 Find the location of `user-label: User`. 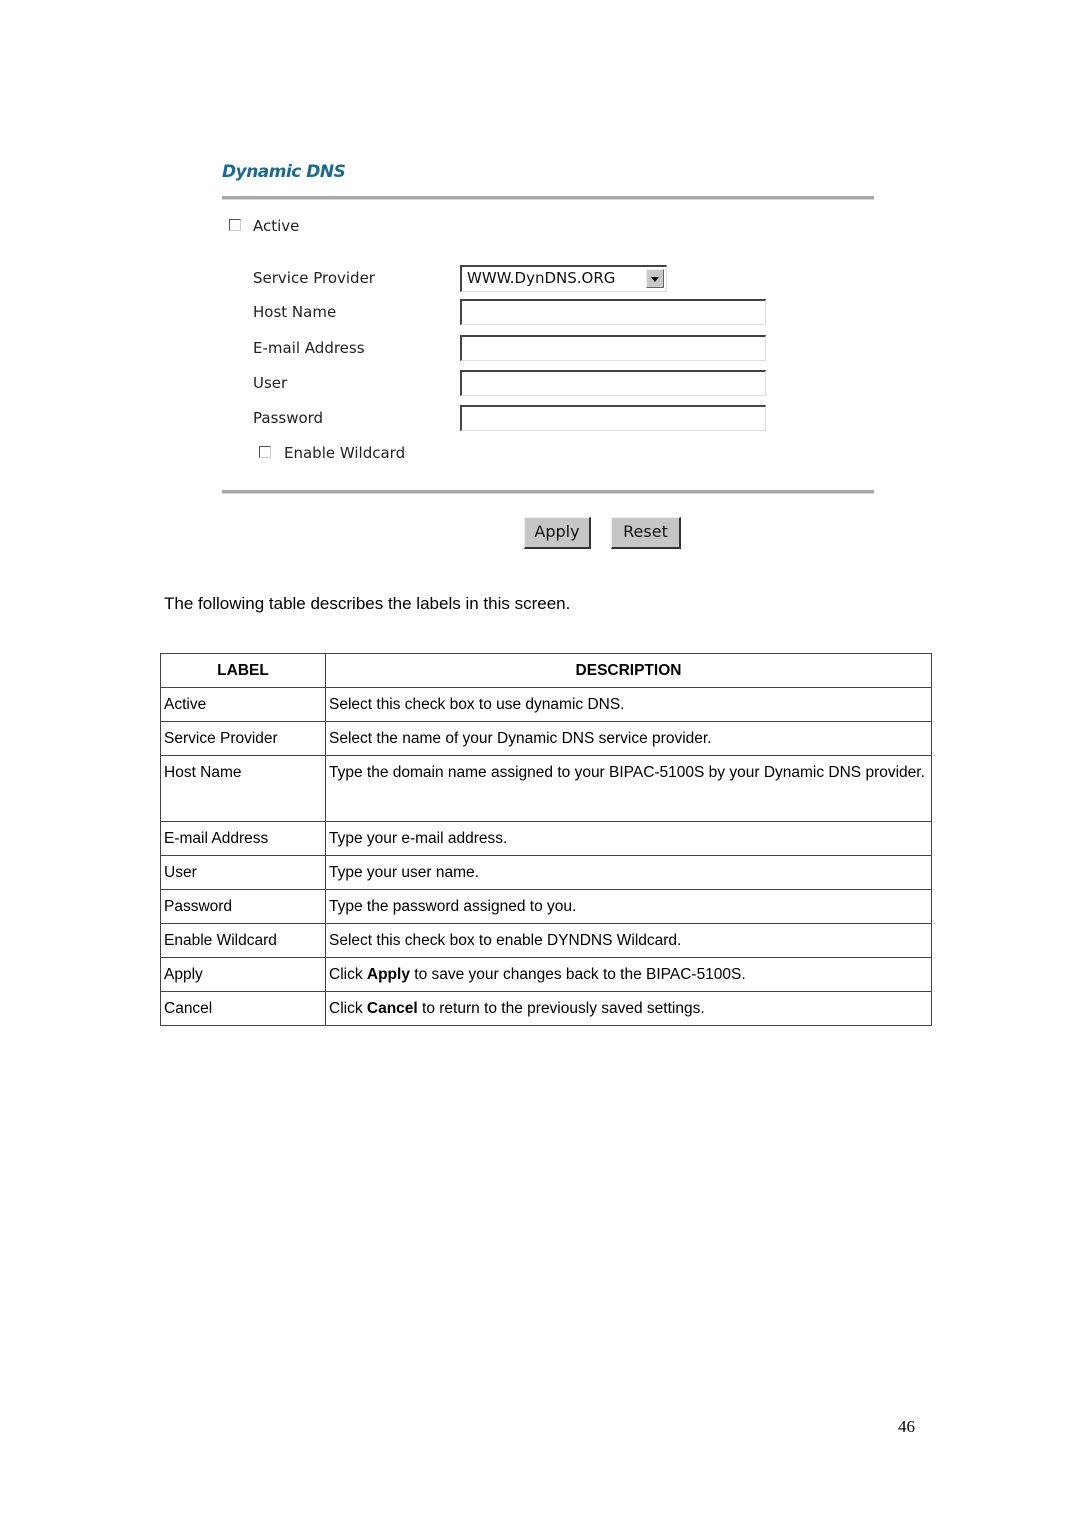

user-label: User is located at coordinates (270, 383).